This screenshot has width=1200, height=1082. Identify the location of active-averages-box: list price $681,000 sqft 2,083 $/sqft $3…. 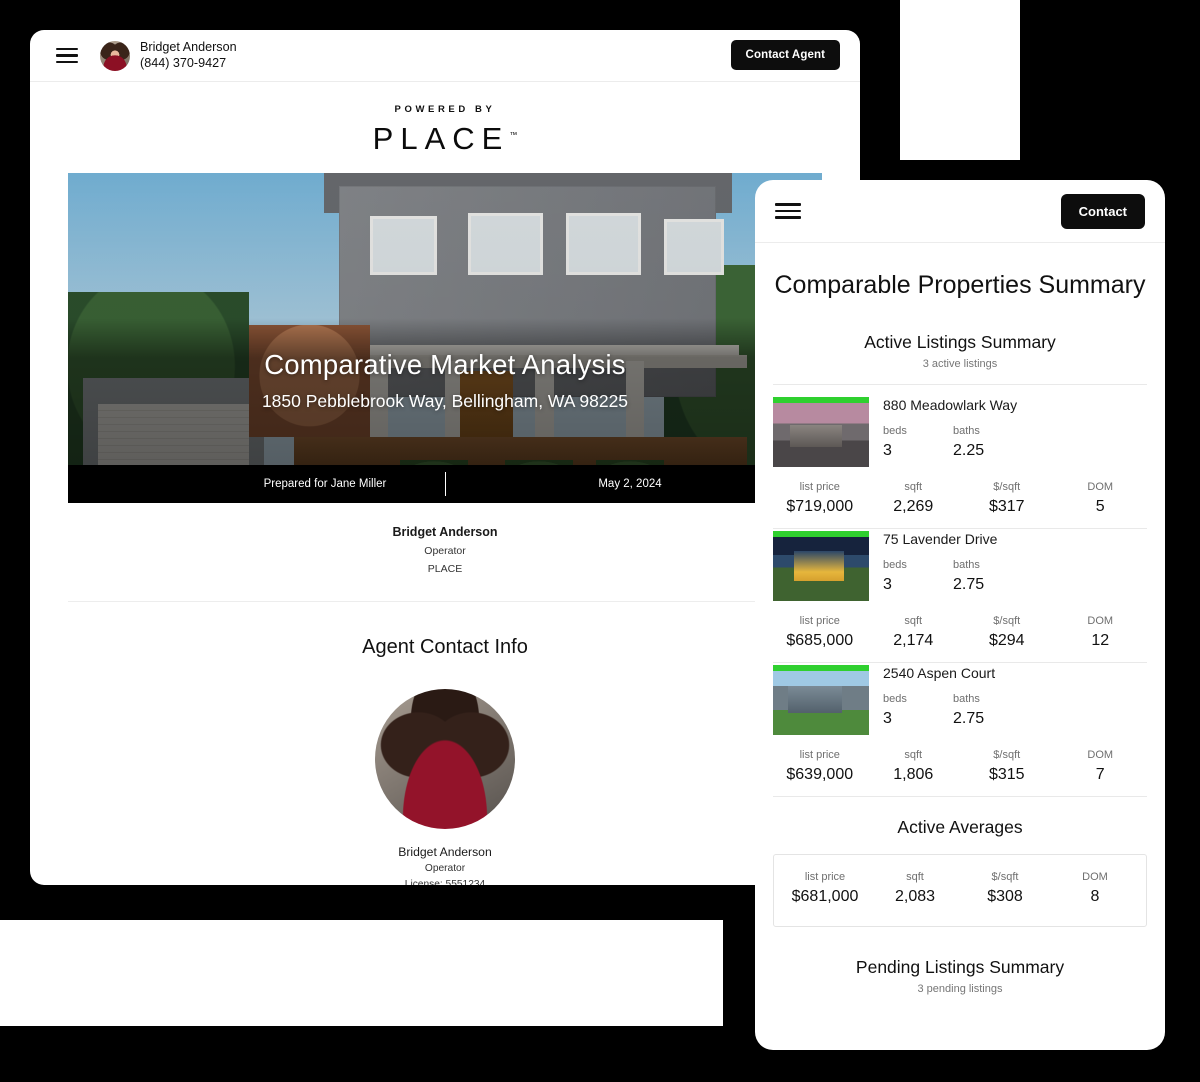
(960, 890).